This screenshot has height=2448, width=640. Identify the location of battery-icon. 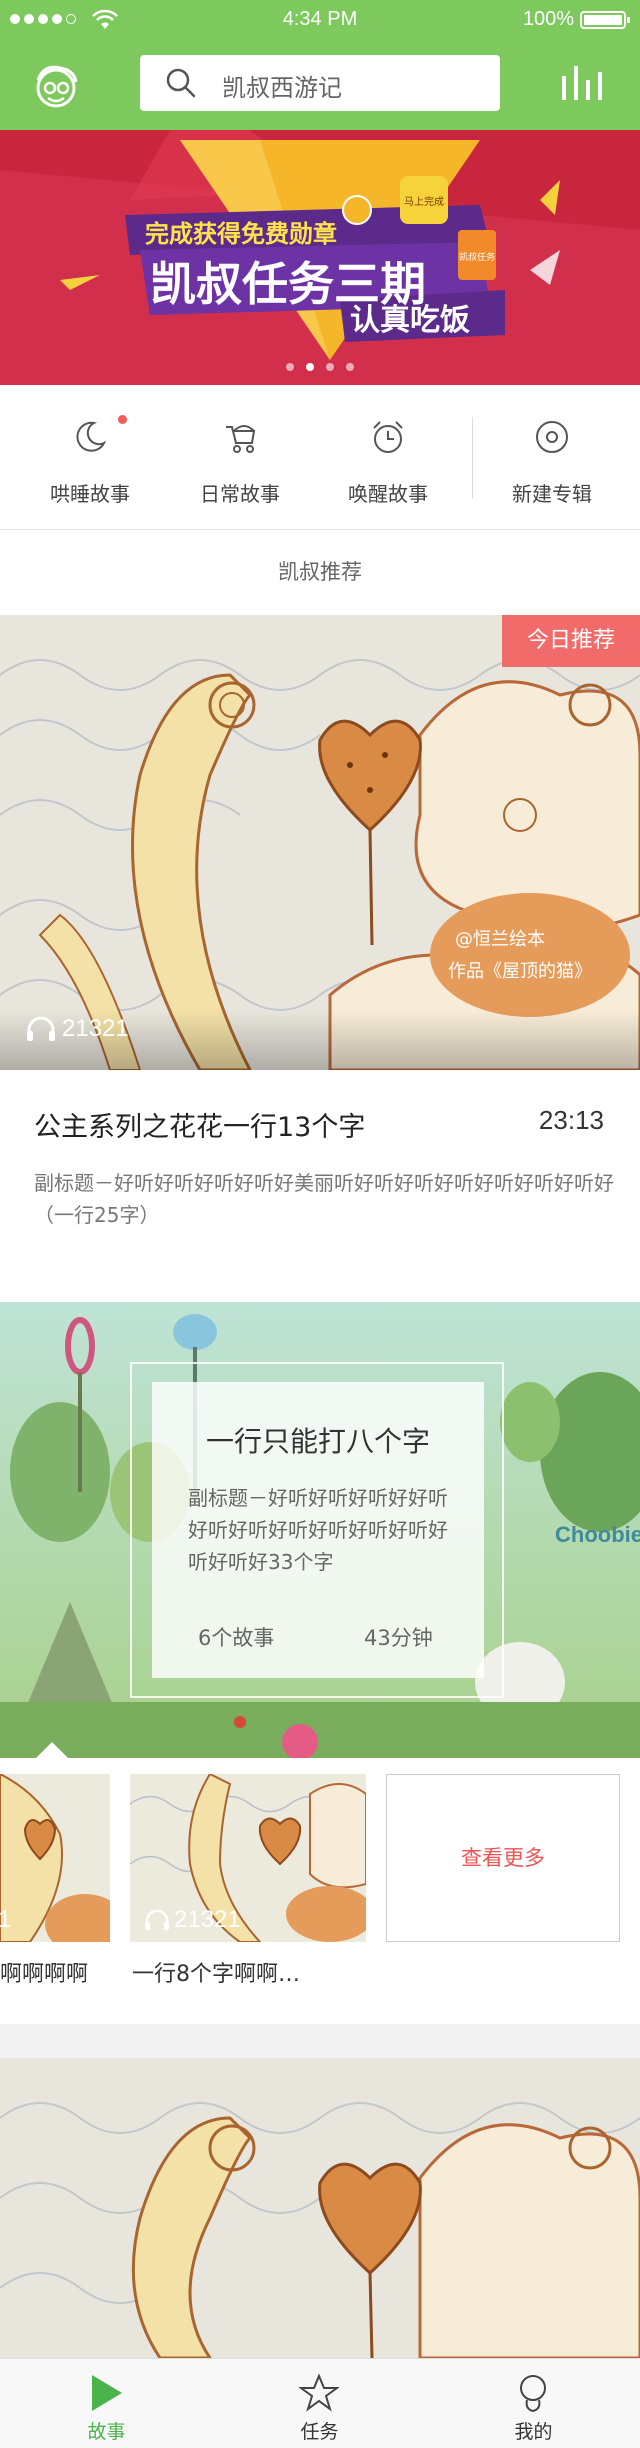
(605, 20).